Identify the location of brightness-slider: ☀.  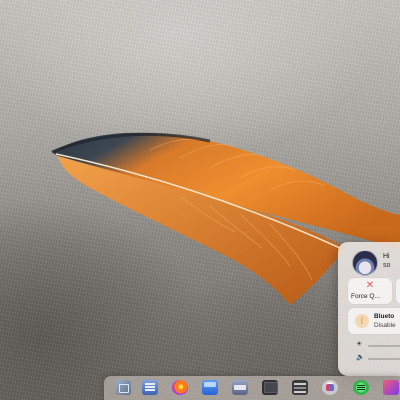
(378, 346).